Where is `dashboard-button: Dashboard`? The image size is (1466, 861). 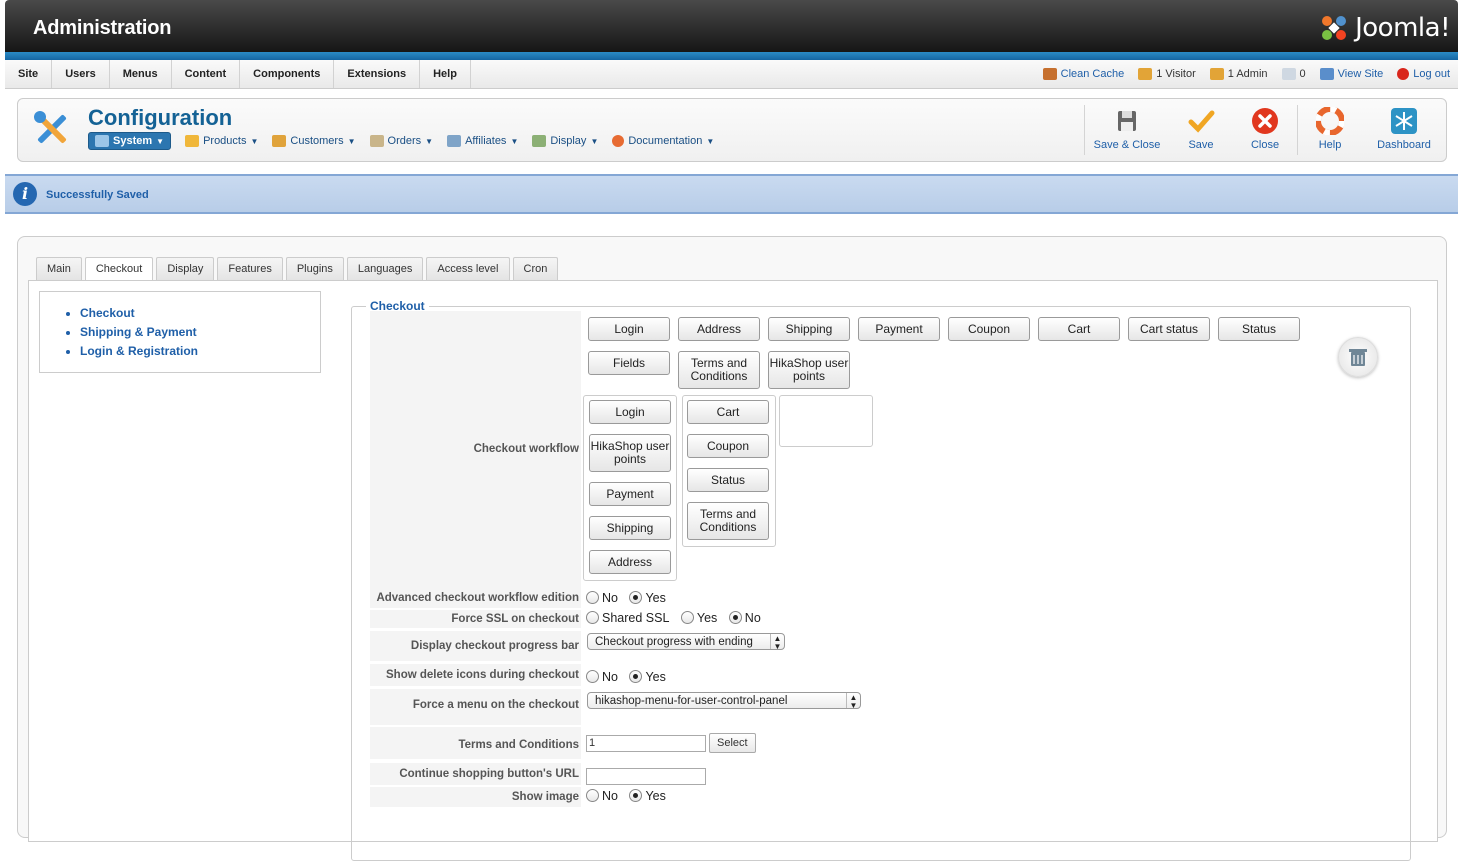 dashboard-button: Dashboard is located at coordinates (1404, 130).